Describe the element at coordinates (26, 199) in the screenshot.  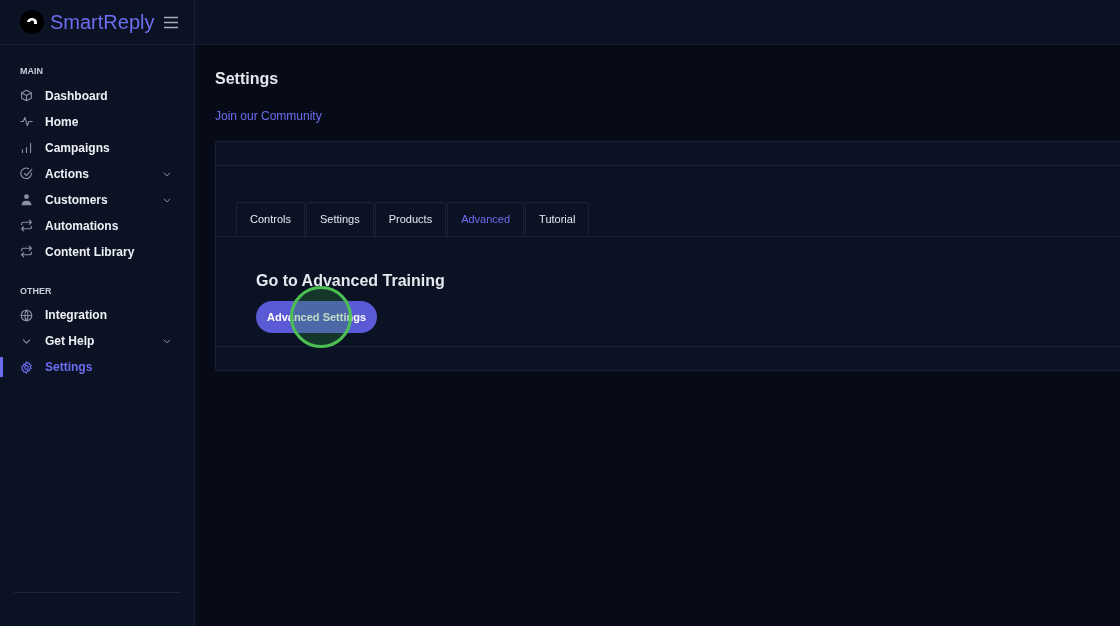
I see `person-icon` at that location.